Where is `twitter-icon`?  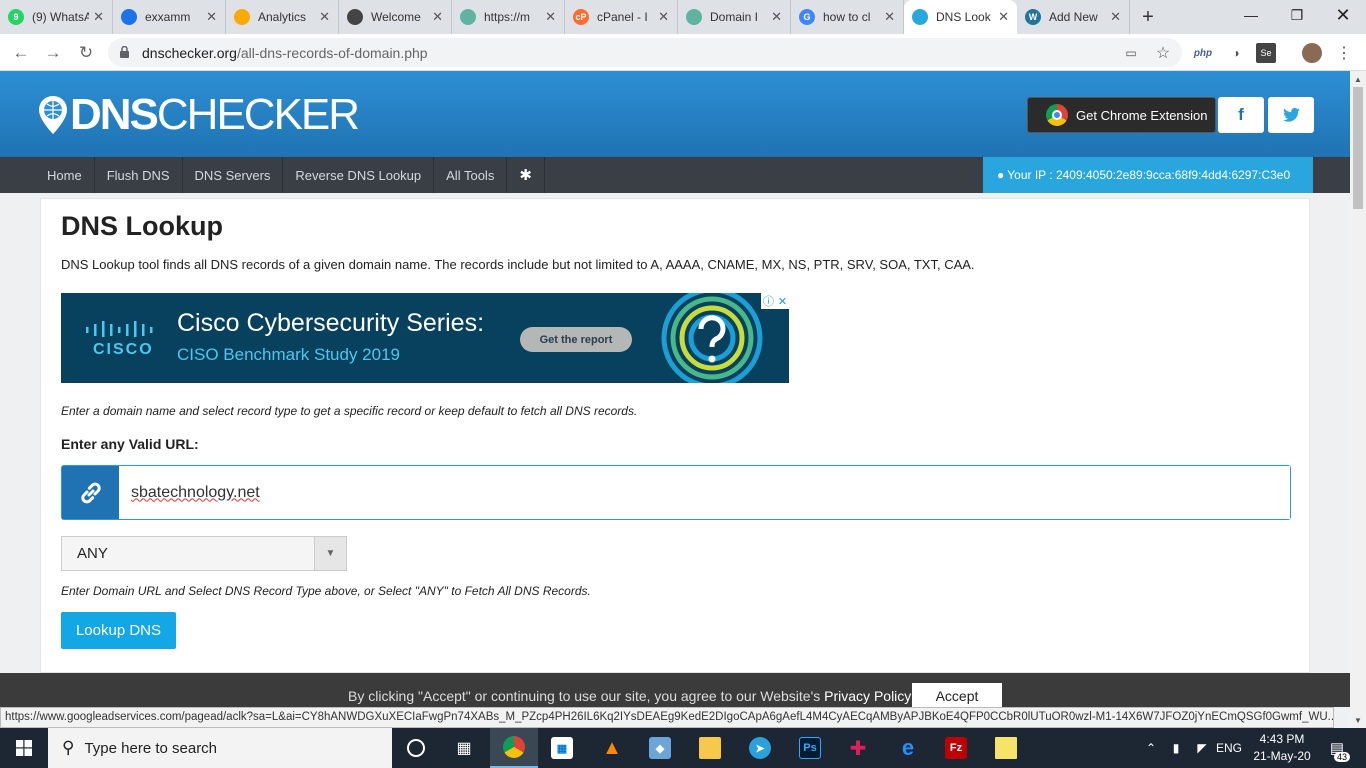
twitter-icon is located at coordinates (1291, 115).